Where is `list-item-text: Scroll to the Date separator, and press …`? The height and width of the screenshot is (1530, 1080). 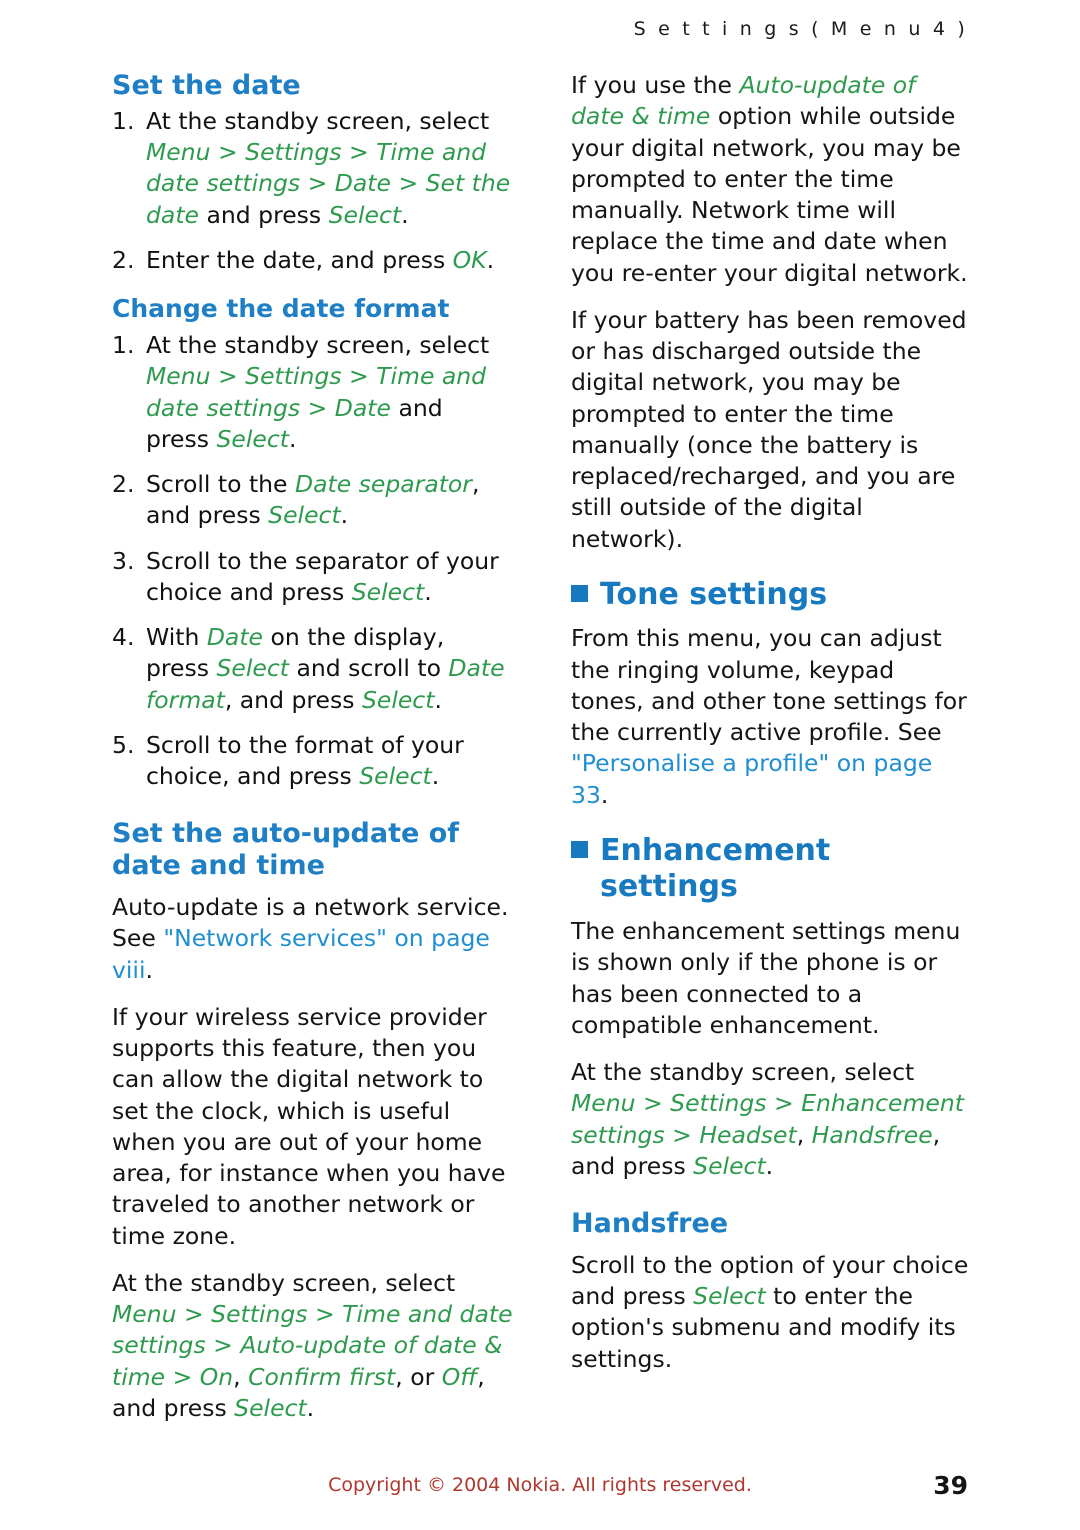
list-item-text: Scroll to the Date separator, and press … is located at coordinates (313, 500).